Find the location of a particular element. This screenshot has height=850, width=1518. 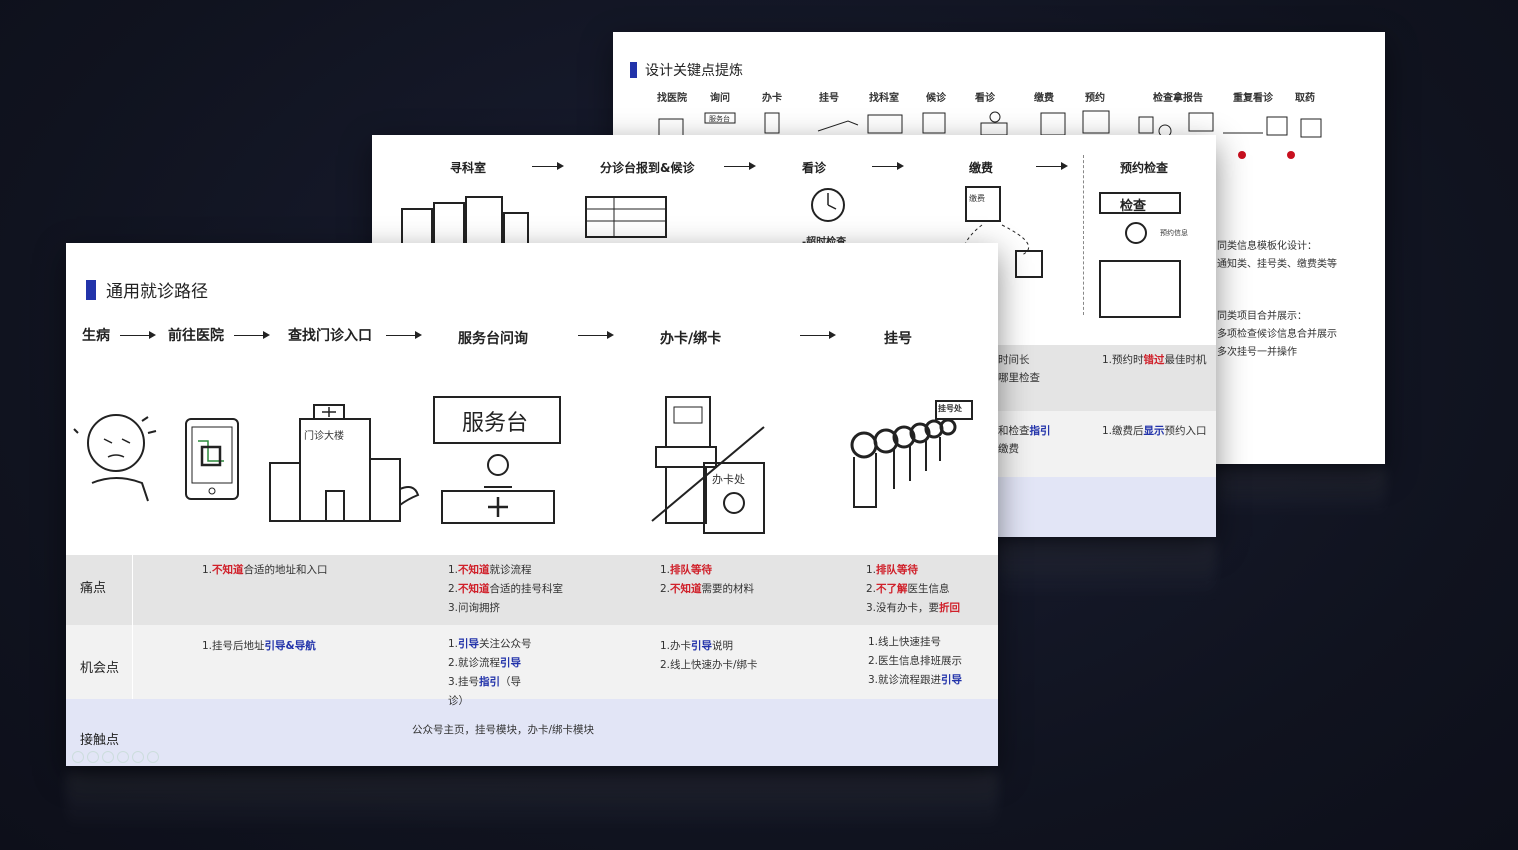

sketch-queue-board is located at coordinates (626, 217).